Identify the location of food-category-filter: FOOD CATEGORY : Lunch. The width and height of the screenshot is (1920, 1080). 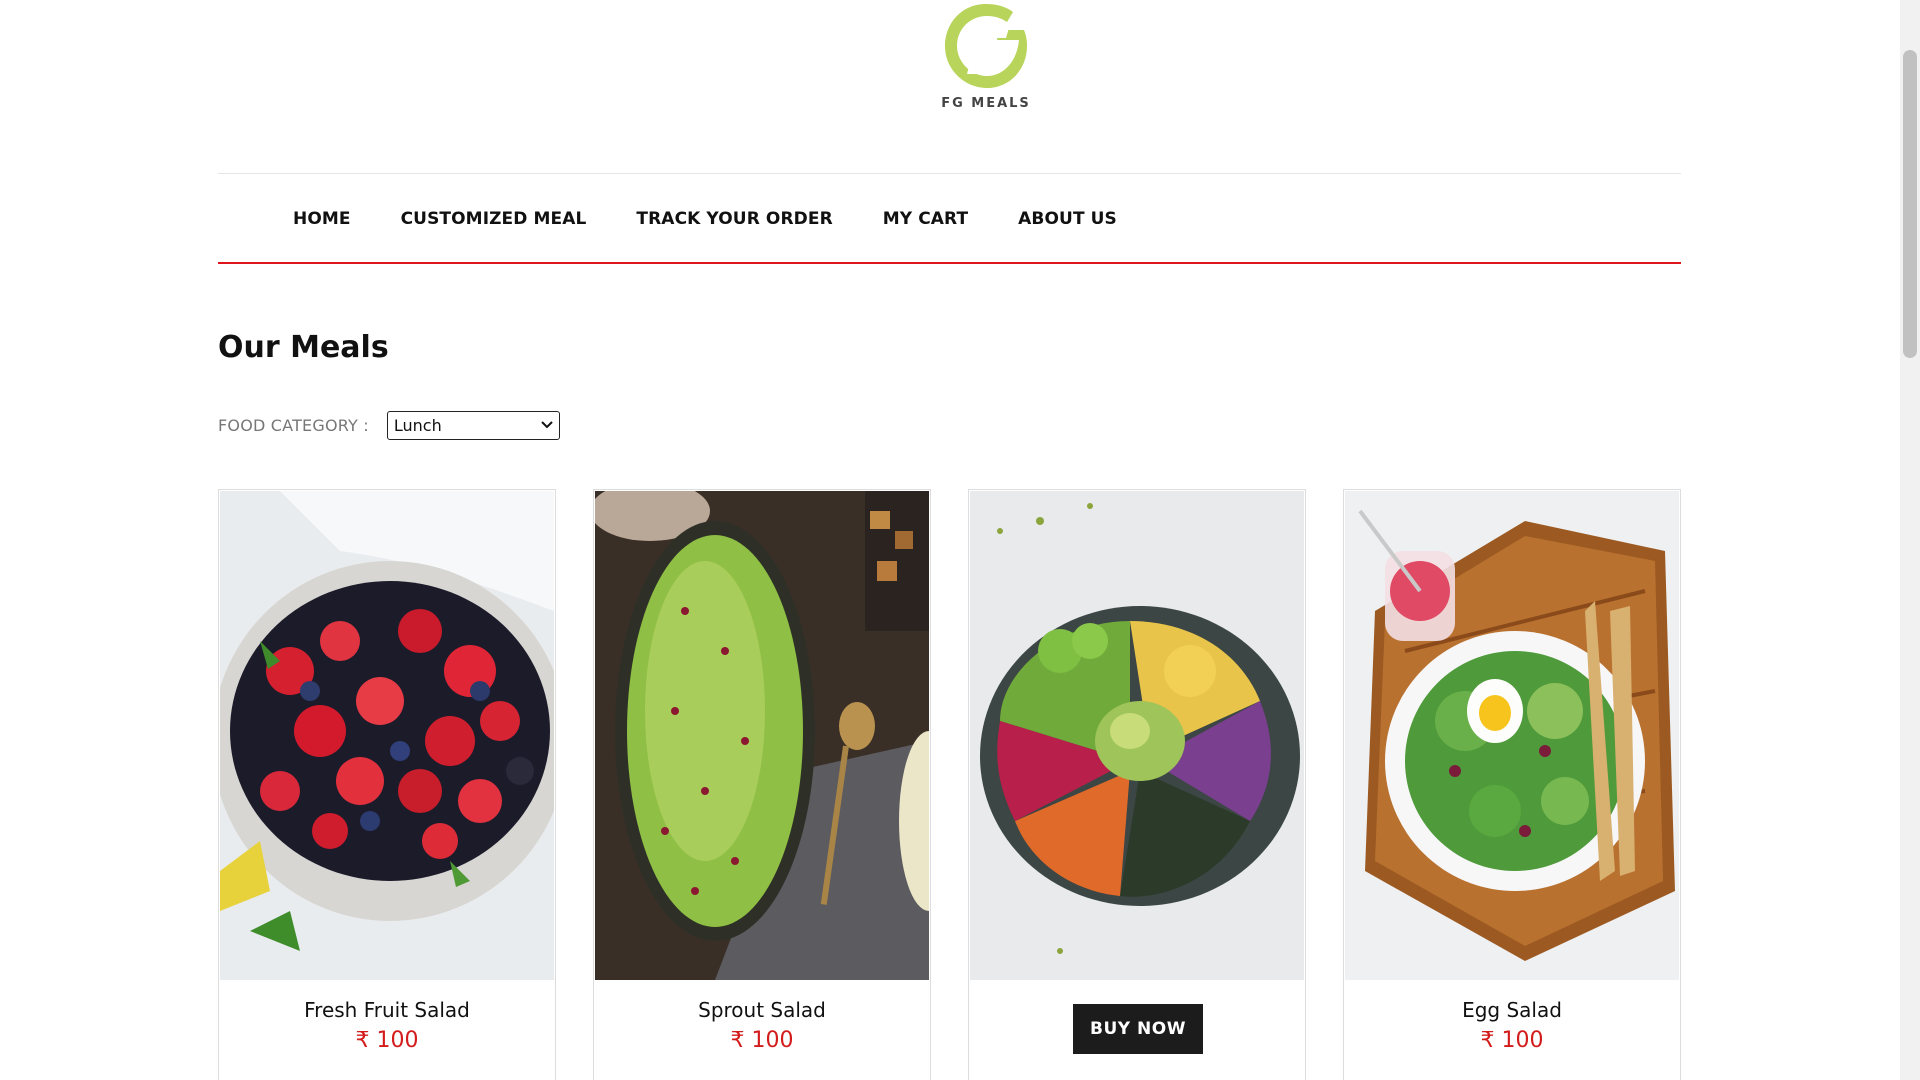
(389, 425).